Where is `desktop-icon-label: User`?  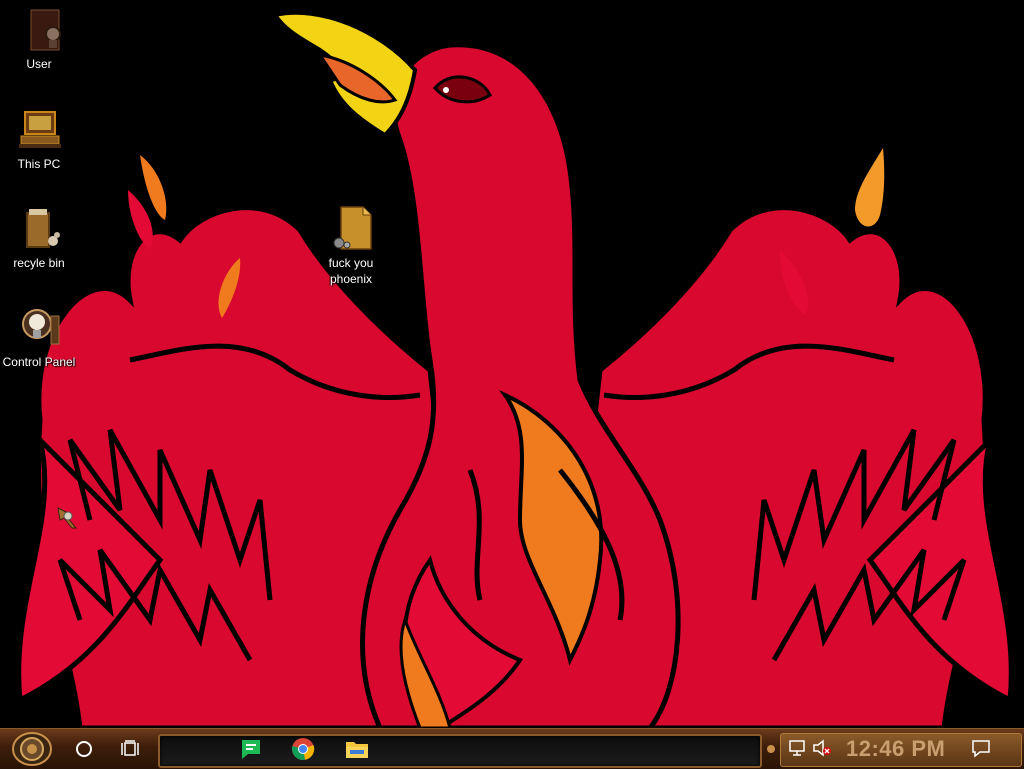 desktop-icon-label: User is located at coordinates (39, 64).